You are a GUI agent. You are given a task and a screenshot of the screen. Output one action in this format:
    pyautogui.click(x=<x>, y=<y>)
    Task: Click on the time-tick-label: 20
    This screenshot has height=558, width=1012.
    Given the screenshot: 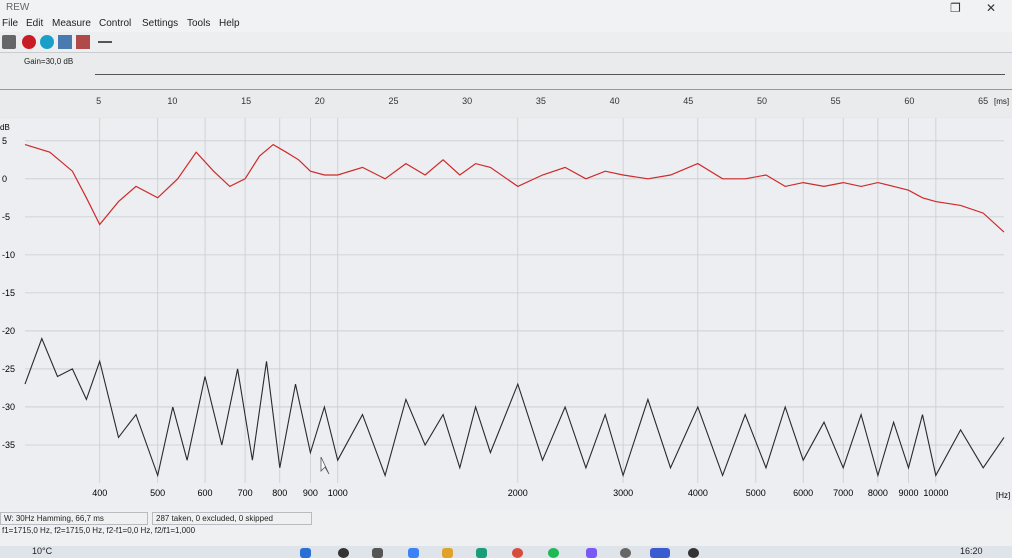 What is the action you would take?
    pyautogui.click(x=319, y=101)
    